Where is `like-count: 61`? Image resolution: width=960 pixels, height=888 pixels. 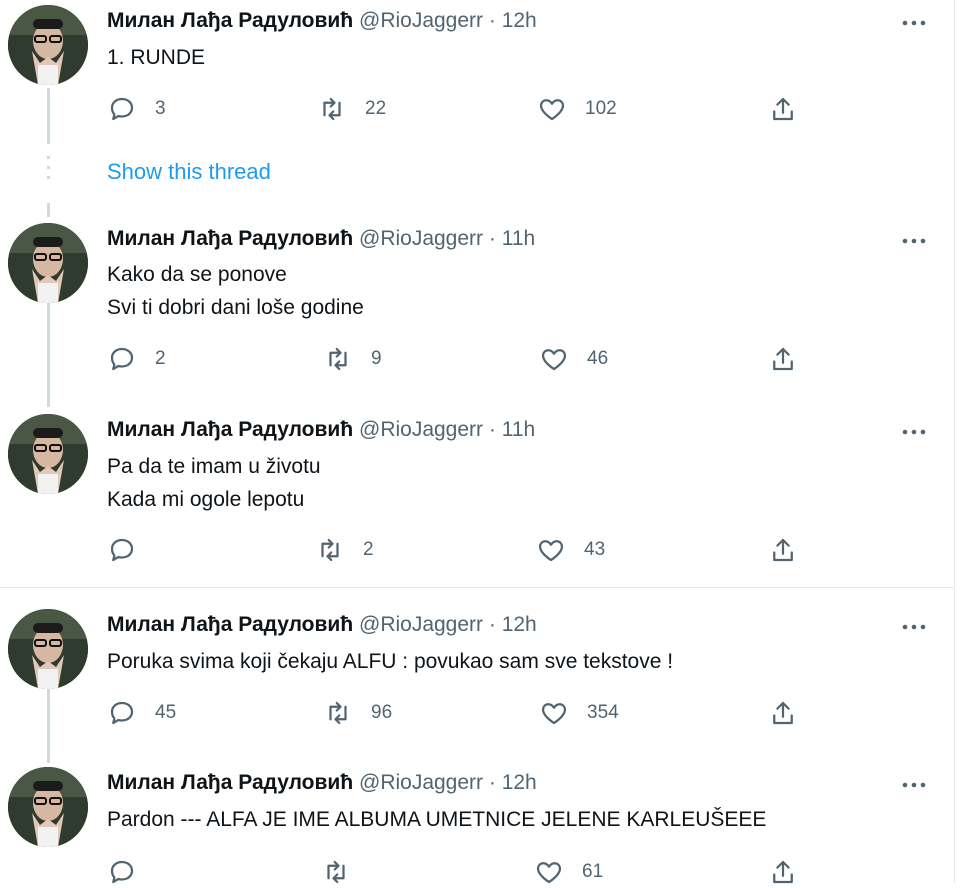 like-count: 61 is located at coordinates (593, 871).